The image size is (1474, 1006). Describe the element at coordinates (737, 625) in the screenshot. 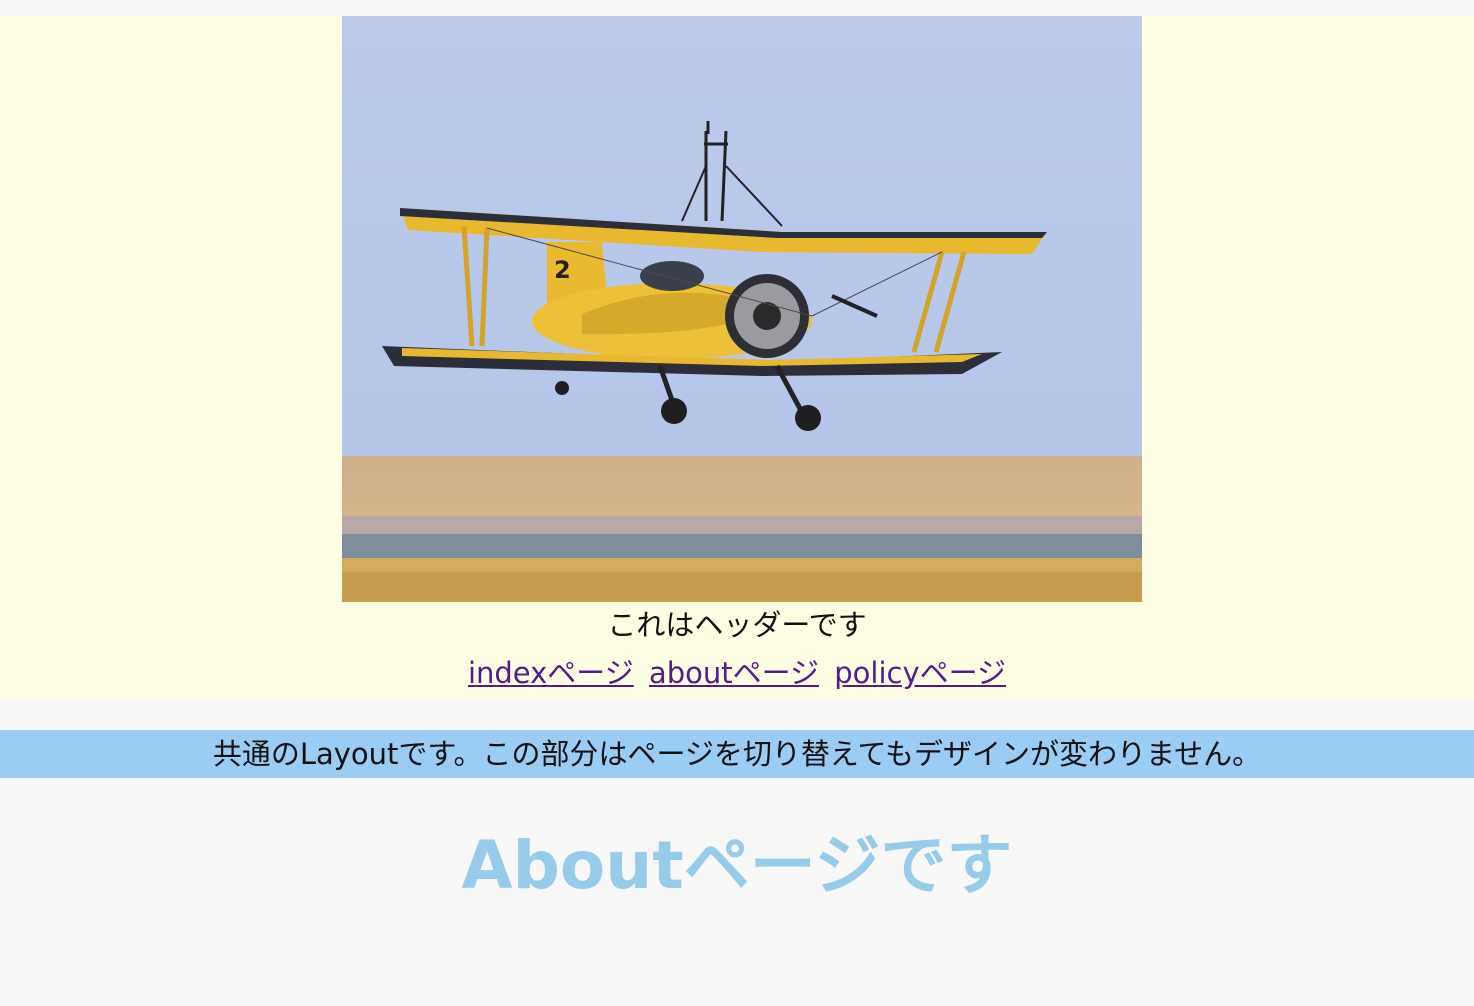

I see `header-text: これはヘッダーです` at that location.